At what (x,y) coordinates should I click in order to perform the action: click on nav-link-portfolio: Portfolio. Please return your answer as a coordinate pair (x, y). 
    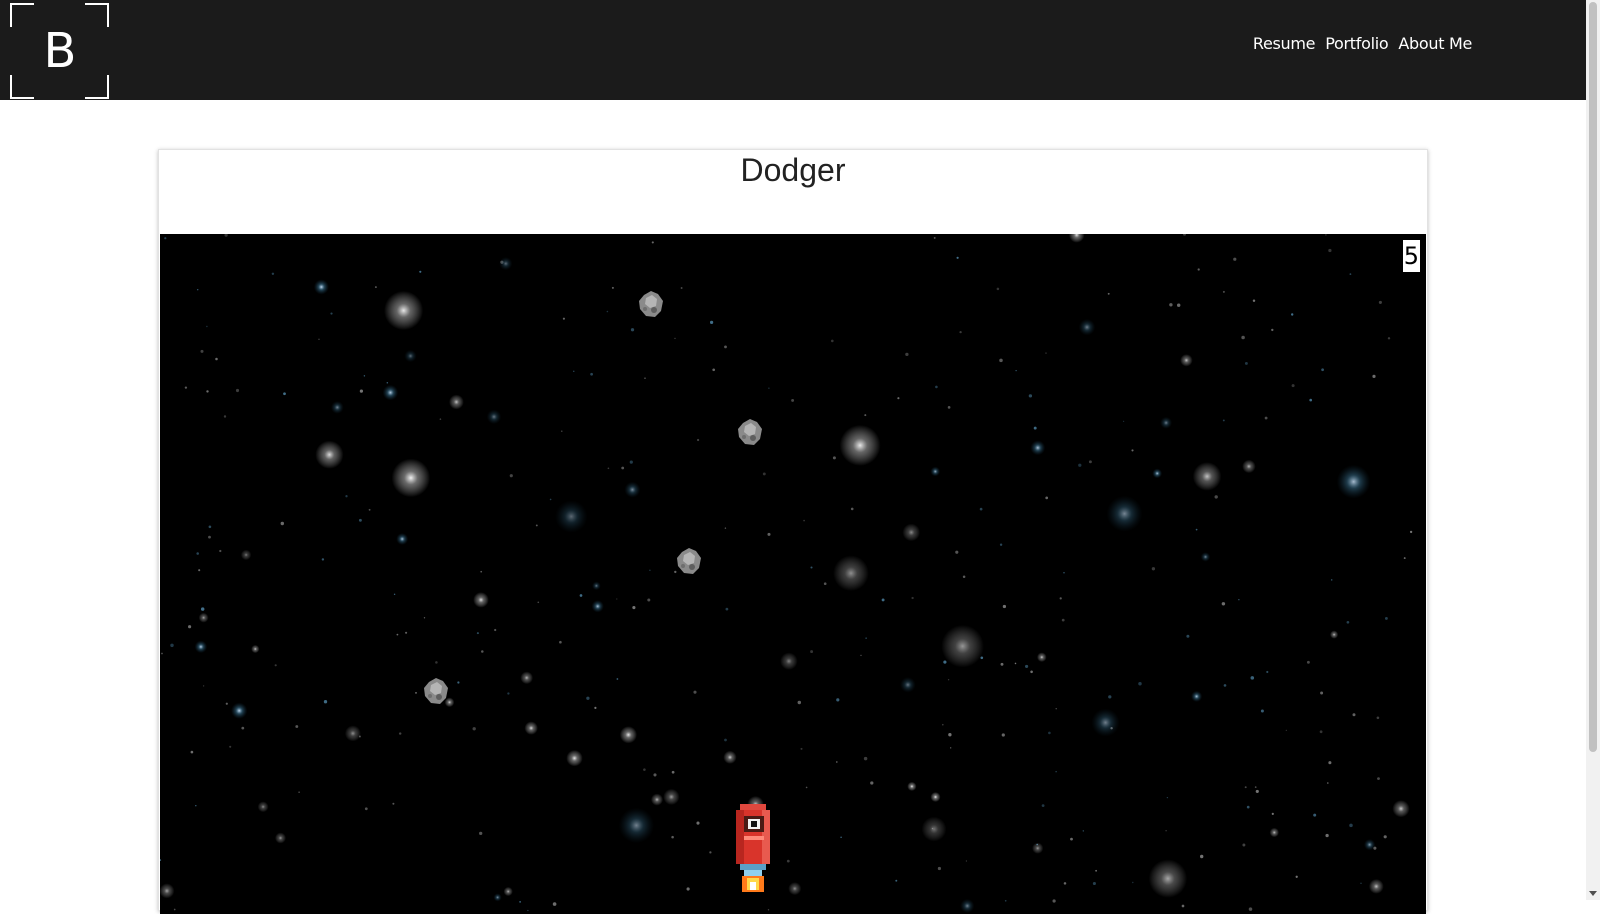
    Looking at the image, I should click on (1356, 43).